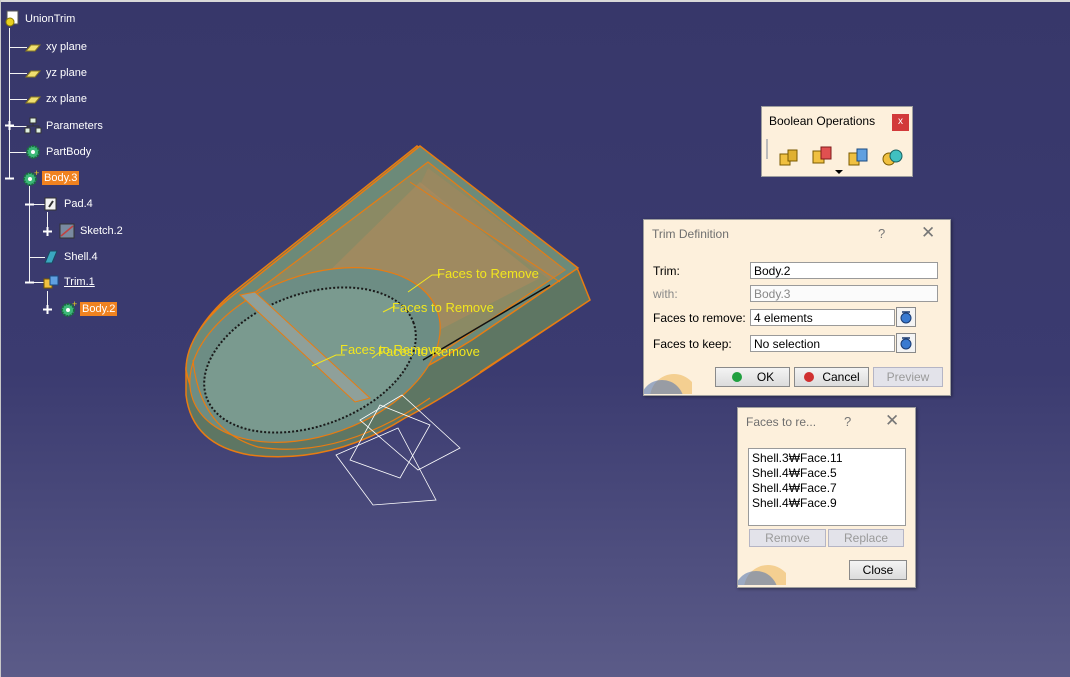 The image size is (1070, 677). I want to click on toolbar-title: Boolean Operations, so click(822, 121).